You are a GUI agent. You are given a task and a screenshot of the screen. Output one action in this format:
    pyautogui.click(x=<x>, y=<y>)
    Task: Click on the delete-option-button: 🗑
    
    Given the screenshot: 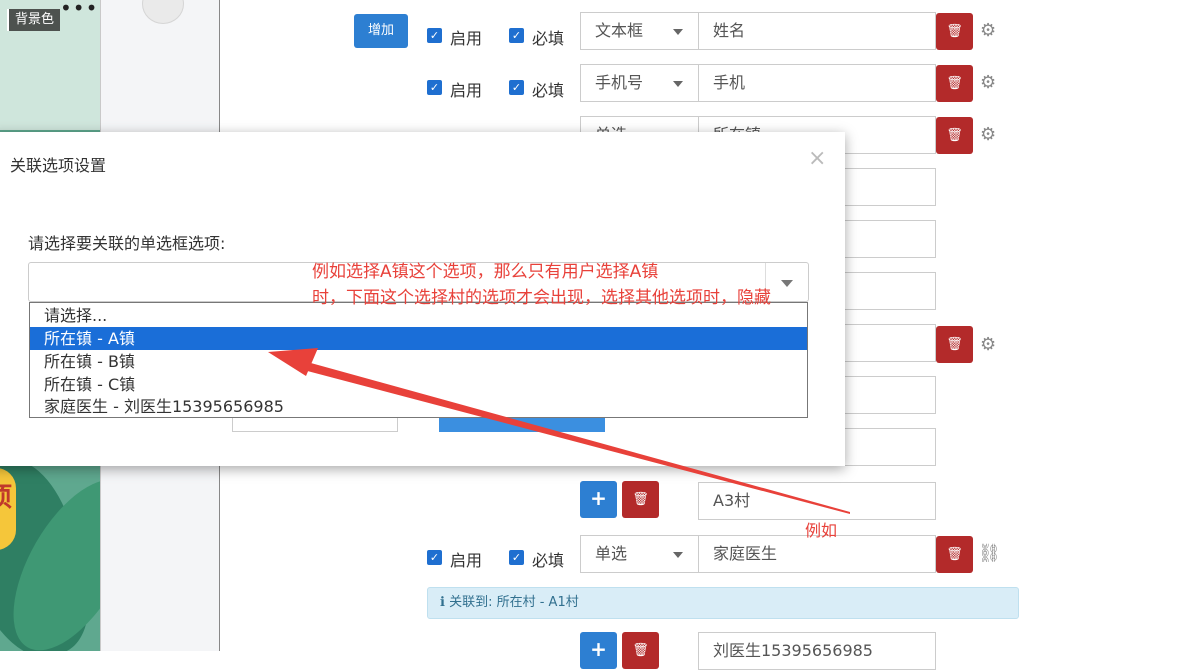 What is the action you would take?
    pyautogui.click(x=640, y=499)
    